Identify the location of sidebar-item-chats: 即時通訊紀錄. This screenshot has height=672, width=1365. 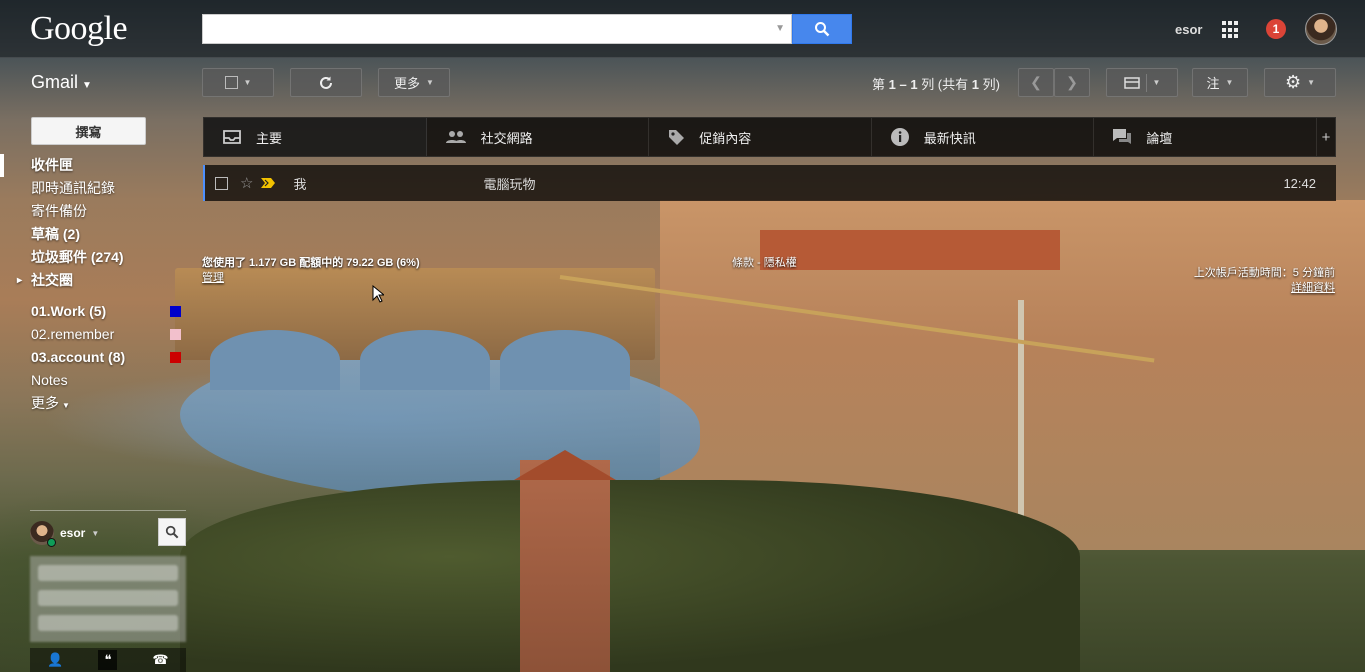
(95, 188).